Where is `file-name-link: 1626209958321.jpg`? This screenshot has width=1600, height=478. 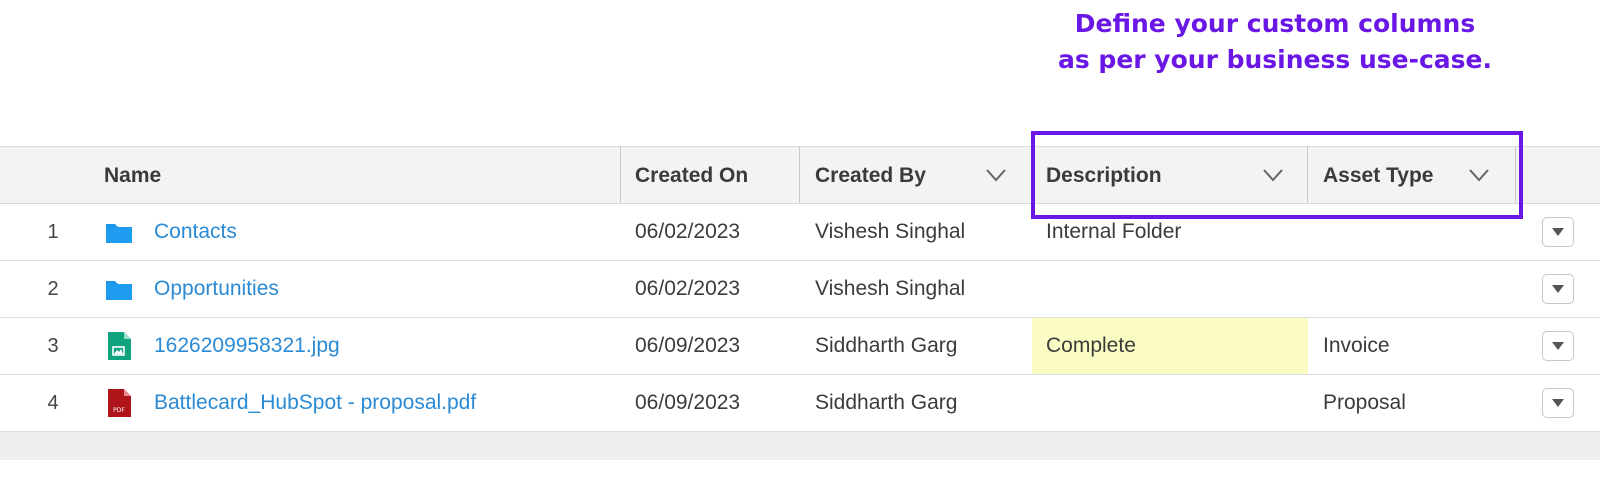 file-name-link: 1626209958321.jpg is located at coordinates (247, 346).